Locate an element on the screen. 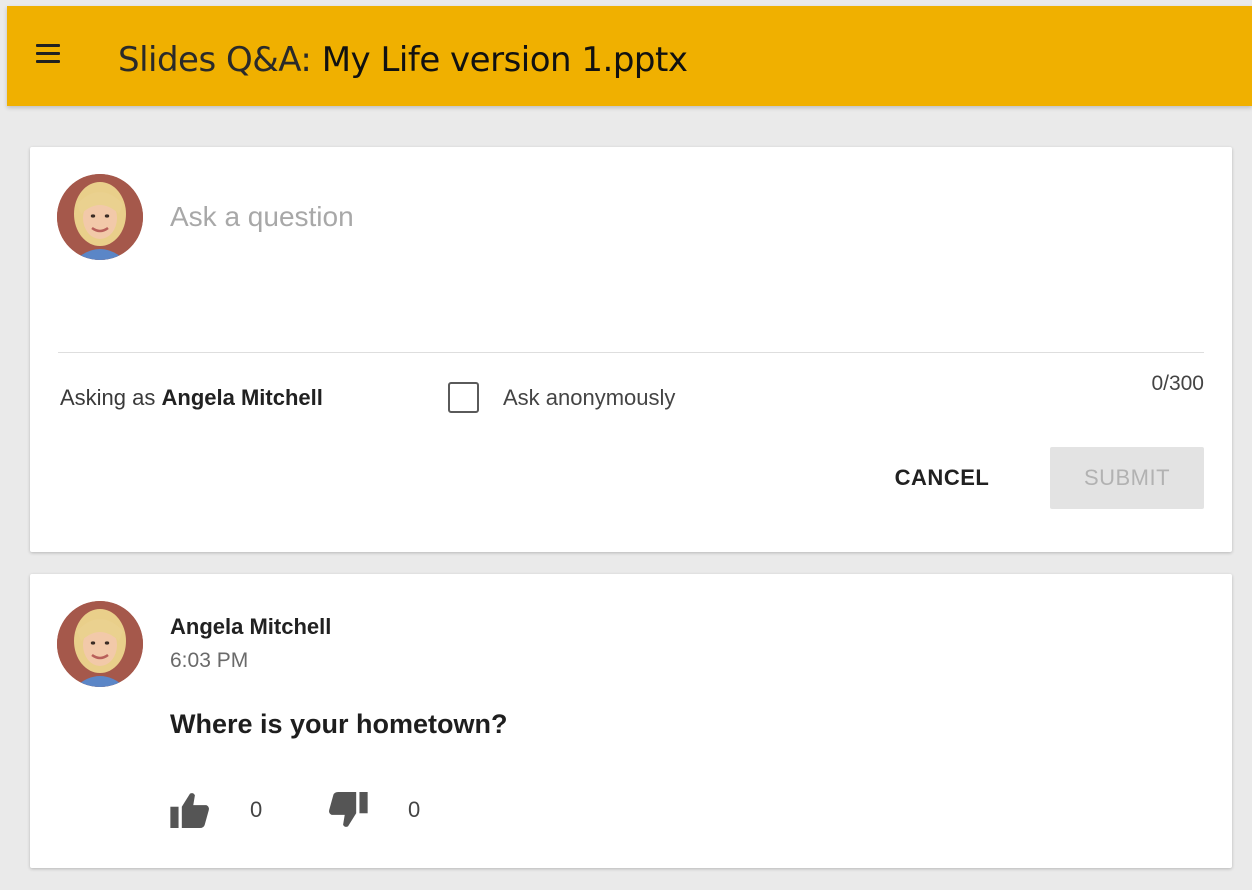 This screenshot has width=1252, height=890. title-file-name: My Life version 1.pptx is located at coordinates (504, 60).